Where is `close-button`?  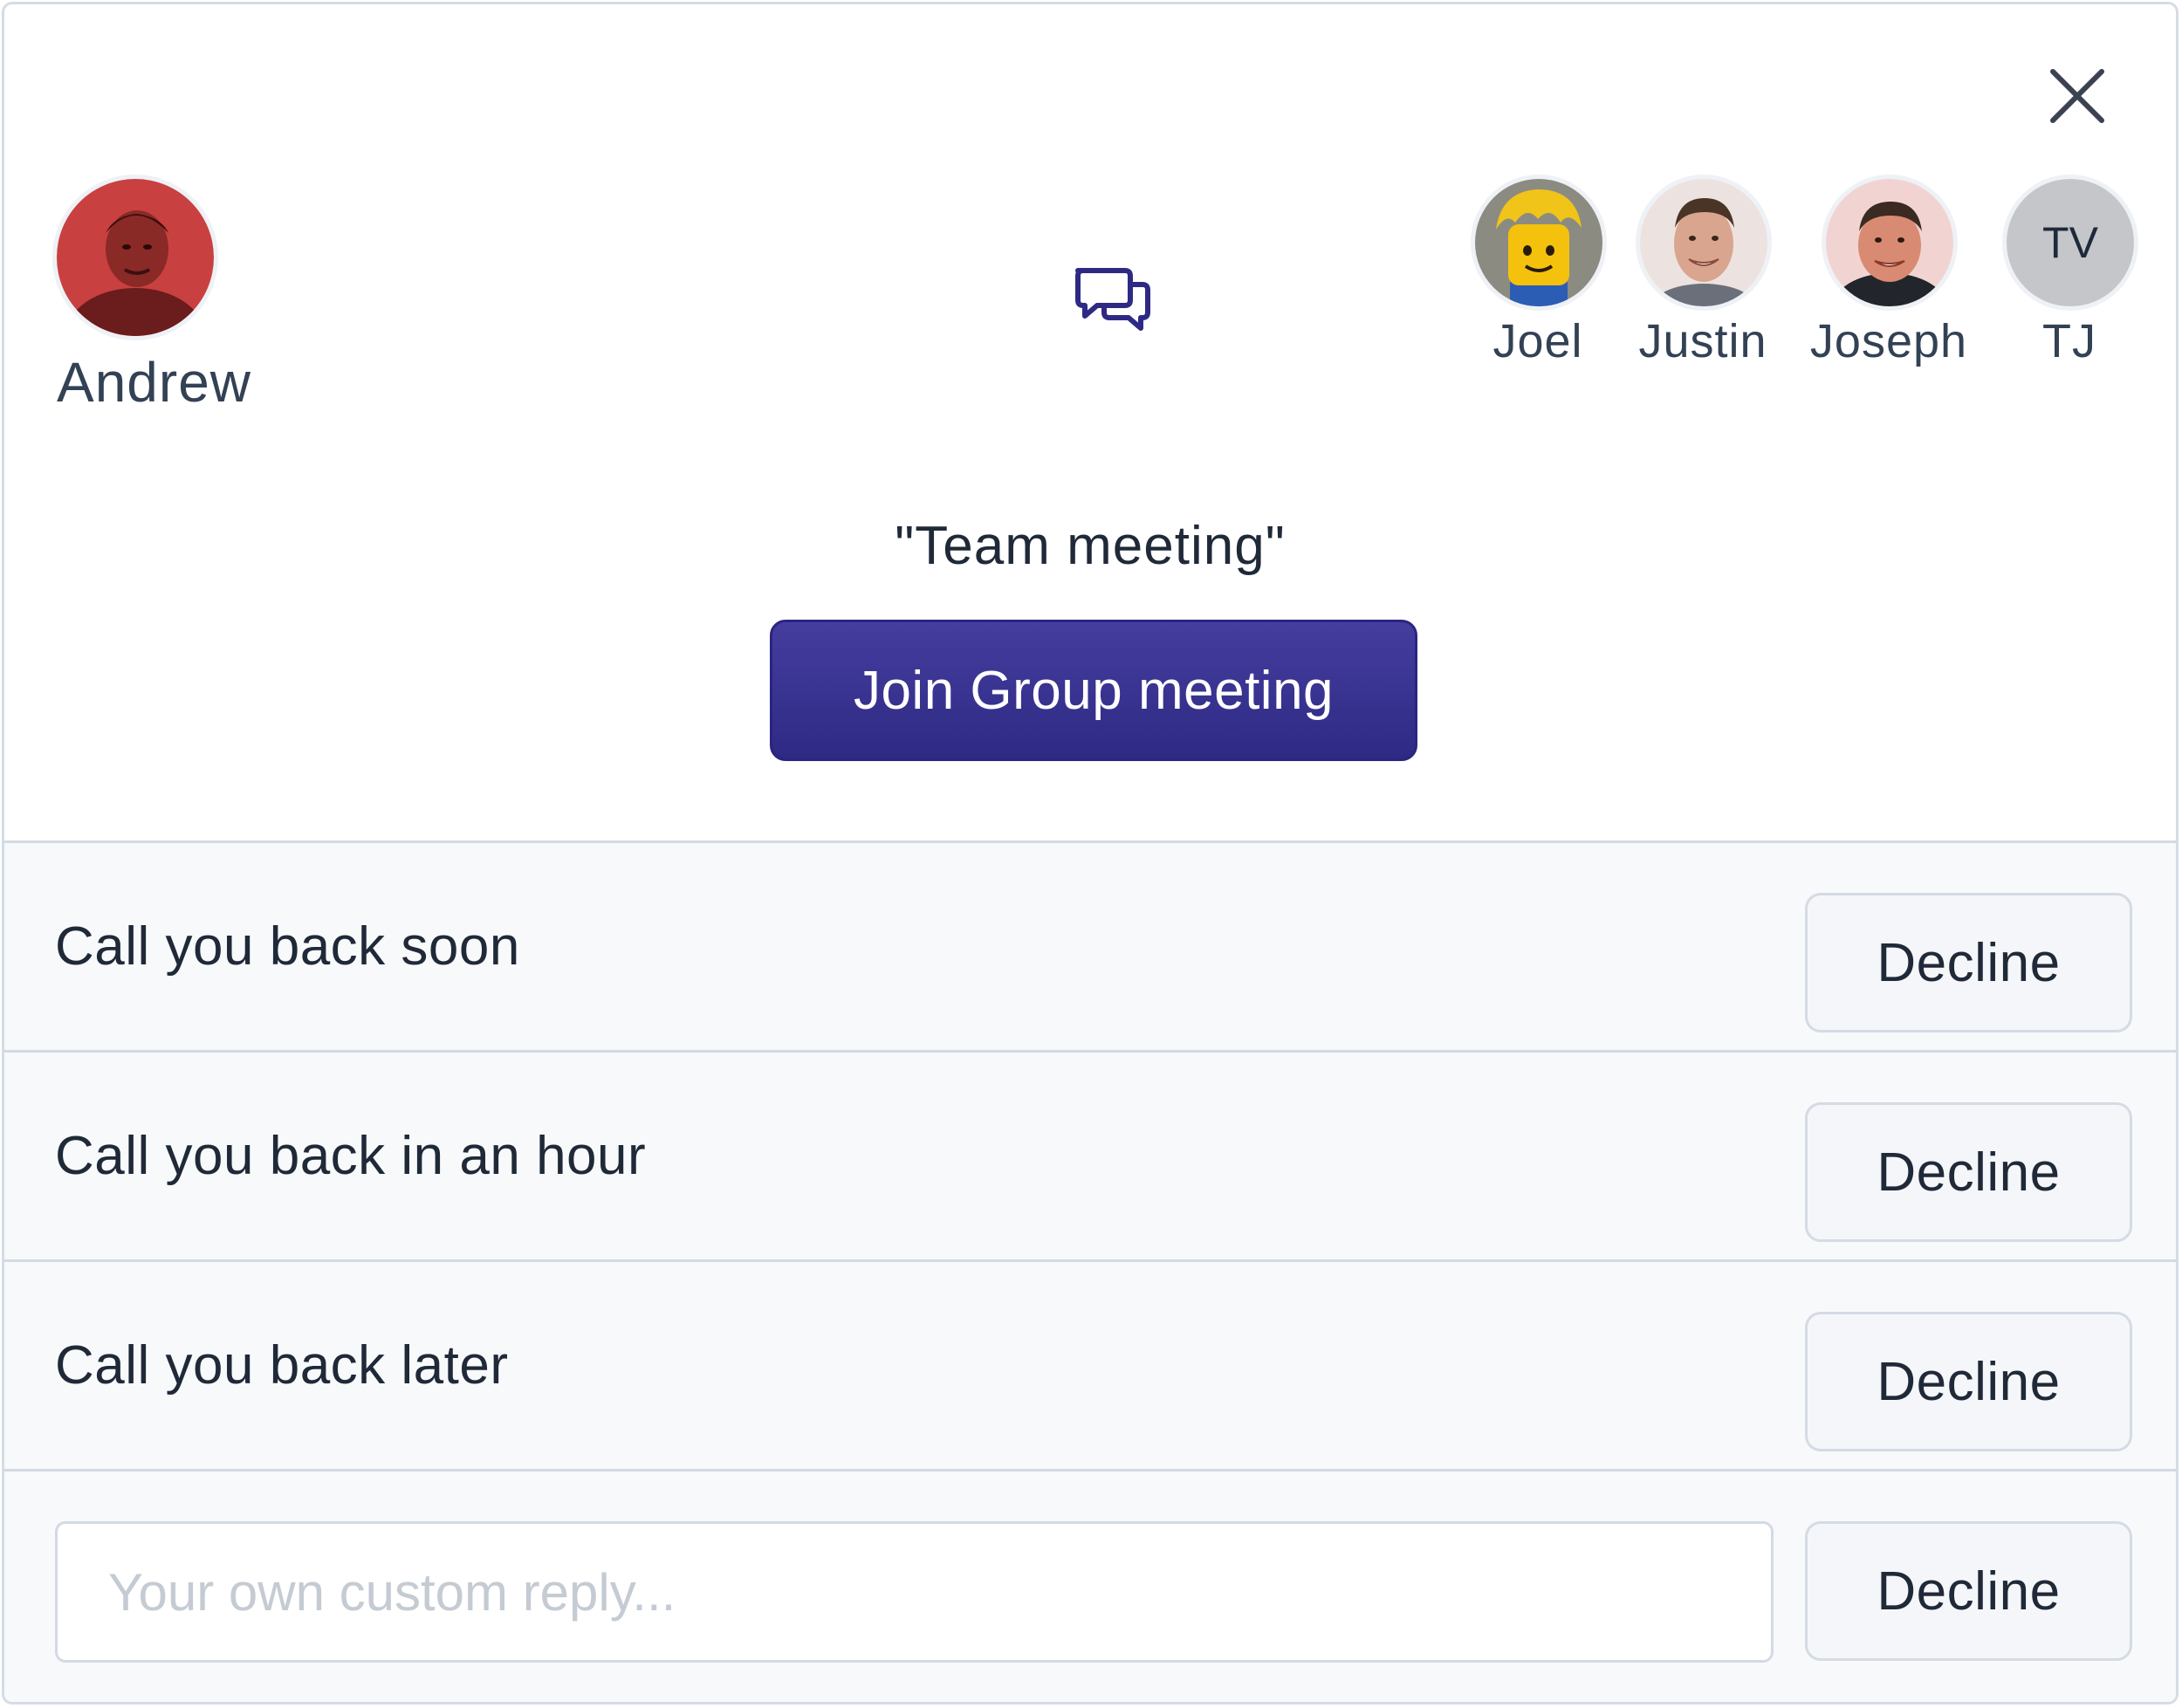 close-button is located at coordinates (2077, 96).